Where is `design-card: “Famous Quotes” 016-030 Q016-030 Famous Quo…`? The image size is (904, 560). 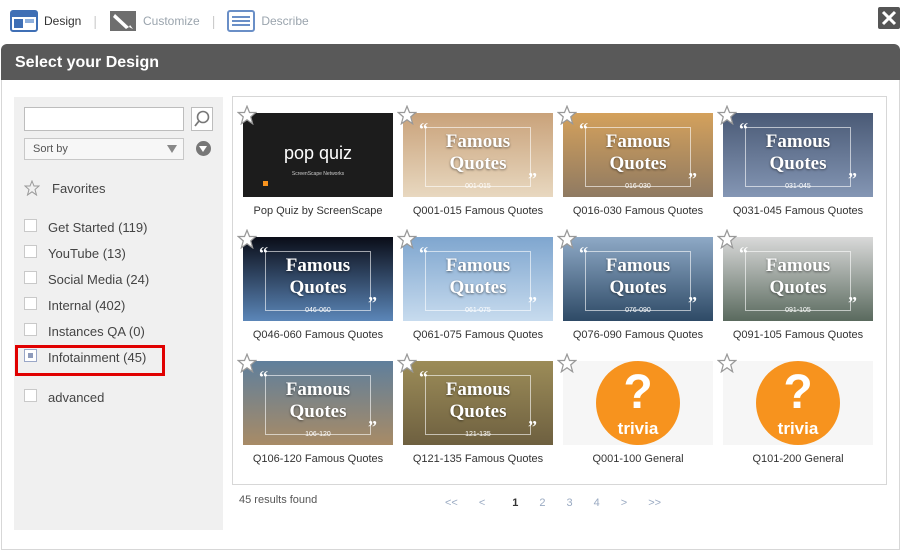
design-card: “Famous Quotes” 016-030 Q016-030 Famous Quo… is located at coordinates (634, 160).